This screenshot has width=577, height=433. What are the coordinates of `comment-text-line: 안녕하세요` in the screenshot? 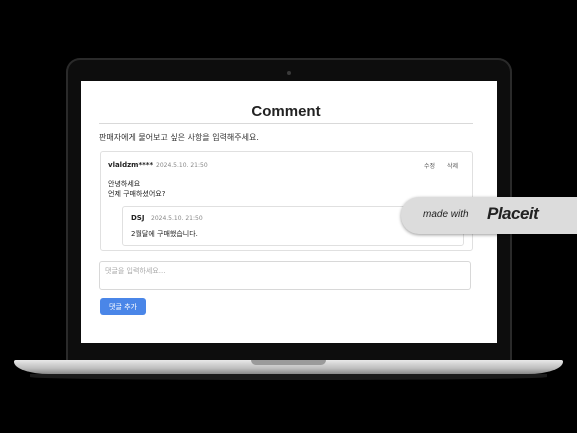 It's located at (124, 184).